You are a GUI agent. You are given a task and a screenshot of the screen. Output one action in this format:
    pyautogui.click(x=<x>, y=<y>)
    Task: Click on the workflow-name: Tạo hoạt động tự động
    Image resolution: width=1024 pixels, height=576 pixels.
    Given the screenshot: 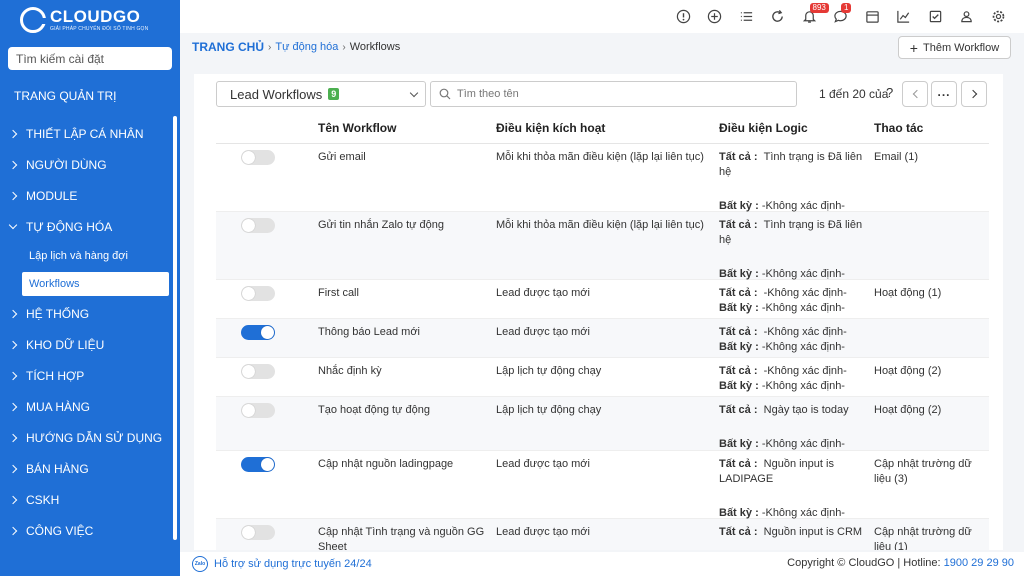 What is the action you would take?
    pyautogui.click(x=403, y=410)
    